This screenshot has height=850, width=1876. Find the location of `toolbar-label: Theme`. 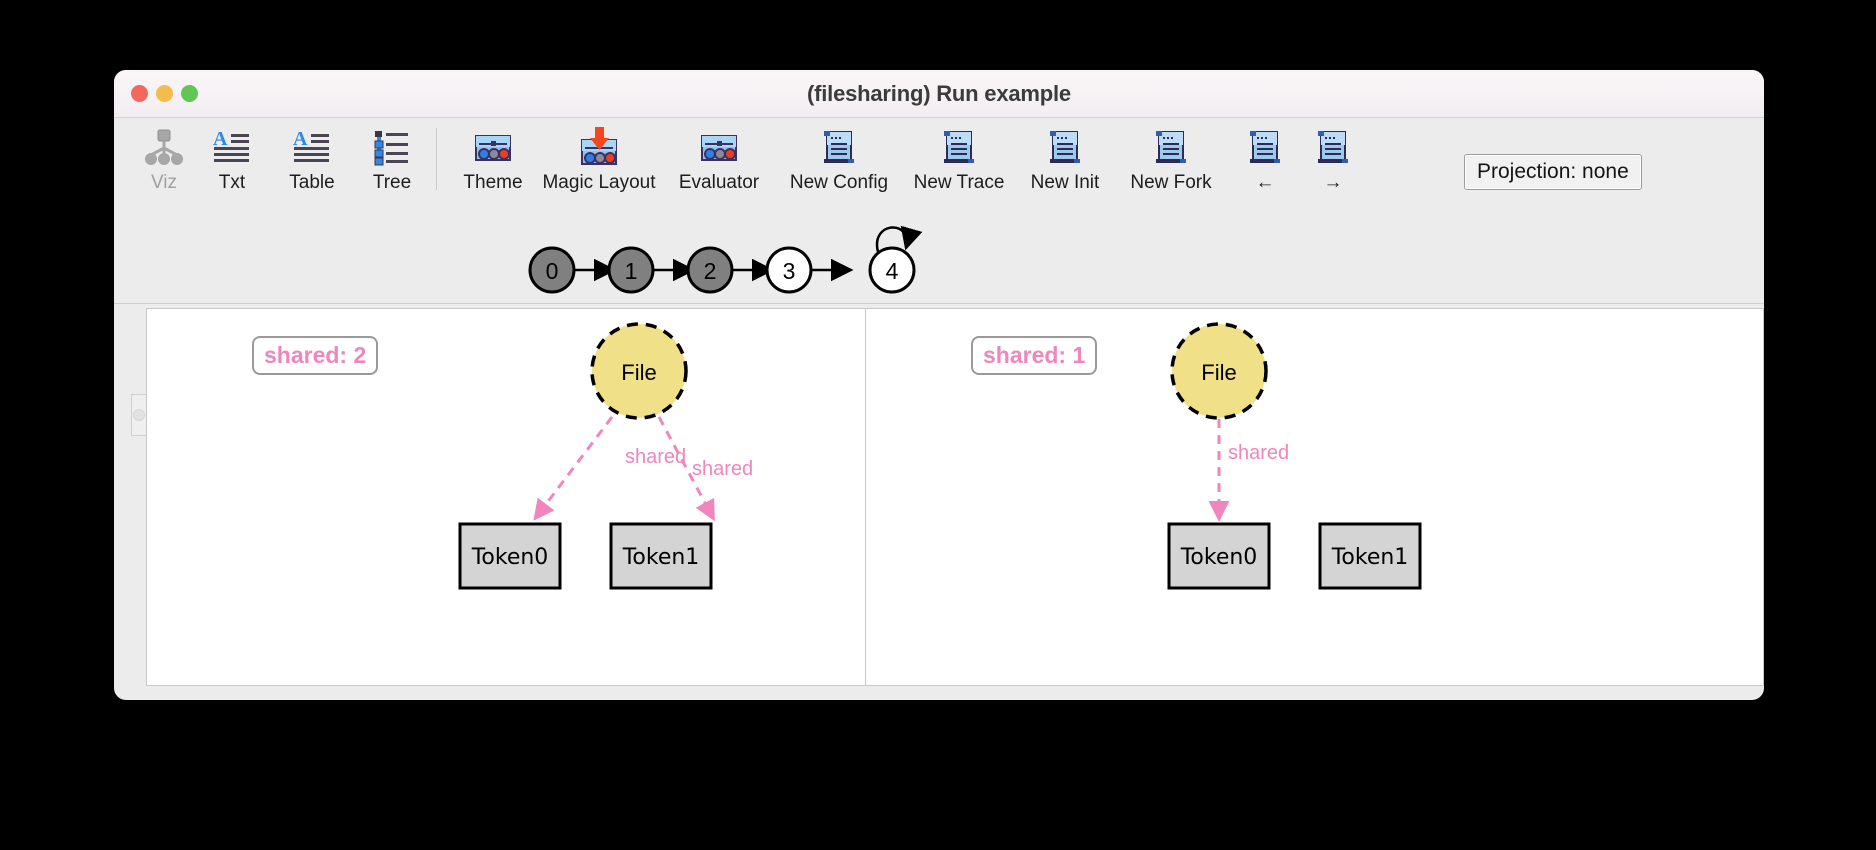

toolbar-label: Theme is located at coordinates (493, 182).